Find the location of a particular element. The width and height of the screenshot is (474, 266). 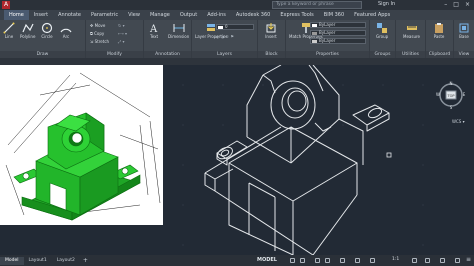

panel-annotation-title: Annotation is located at coordinates (167, 54).